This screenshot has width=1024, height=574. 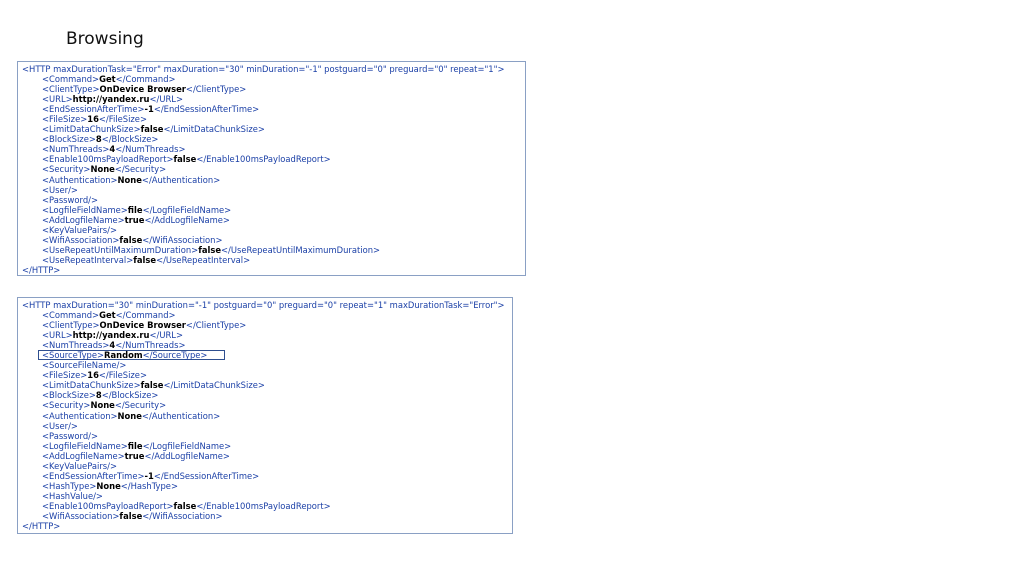 What do you see at coordinates (85, 209) in the screenshot?
I see `xml-open-tag: <LogfileFieldName>` at bounding box center [85, 209].